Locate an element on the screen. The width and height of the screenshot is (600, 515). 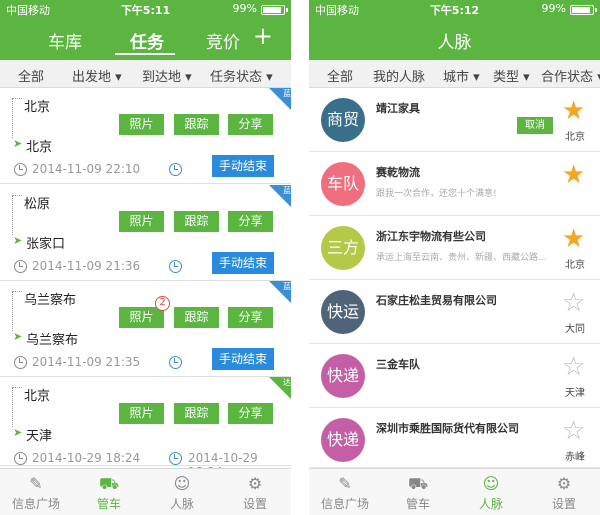
bottom-tab-label: 人脉 is located at coordinates (181, 504).